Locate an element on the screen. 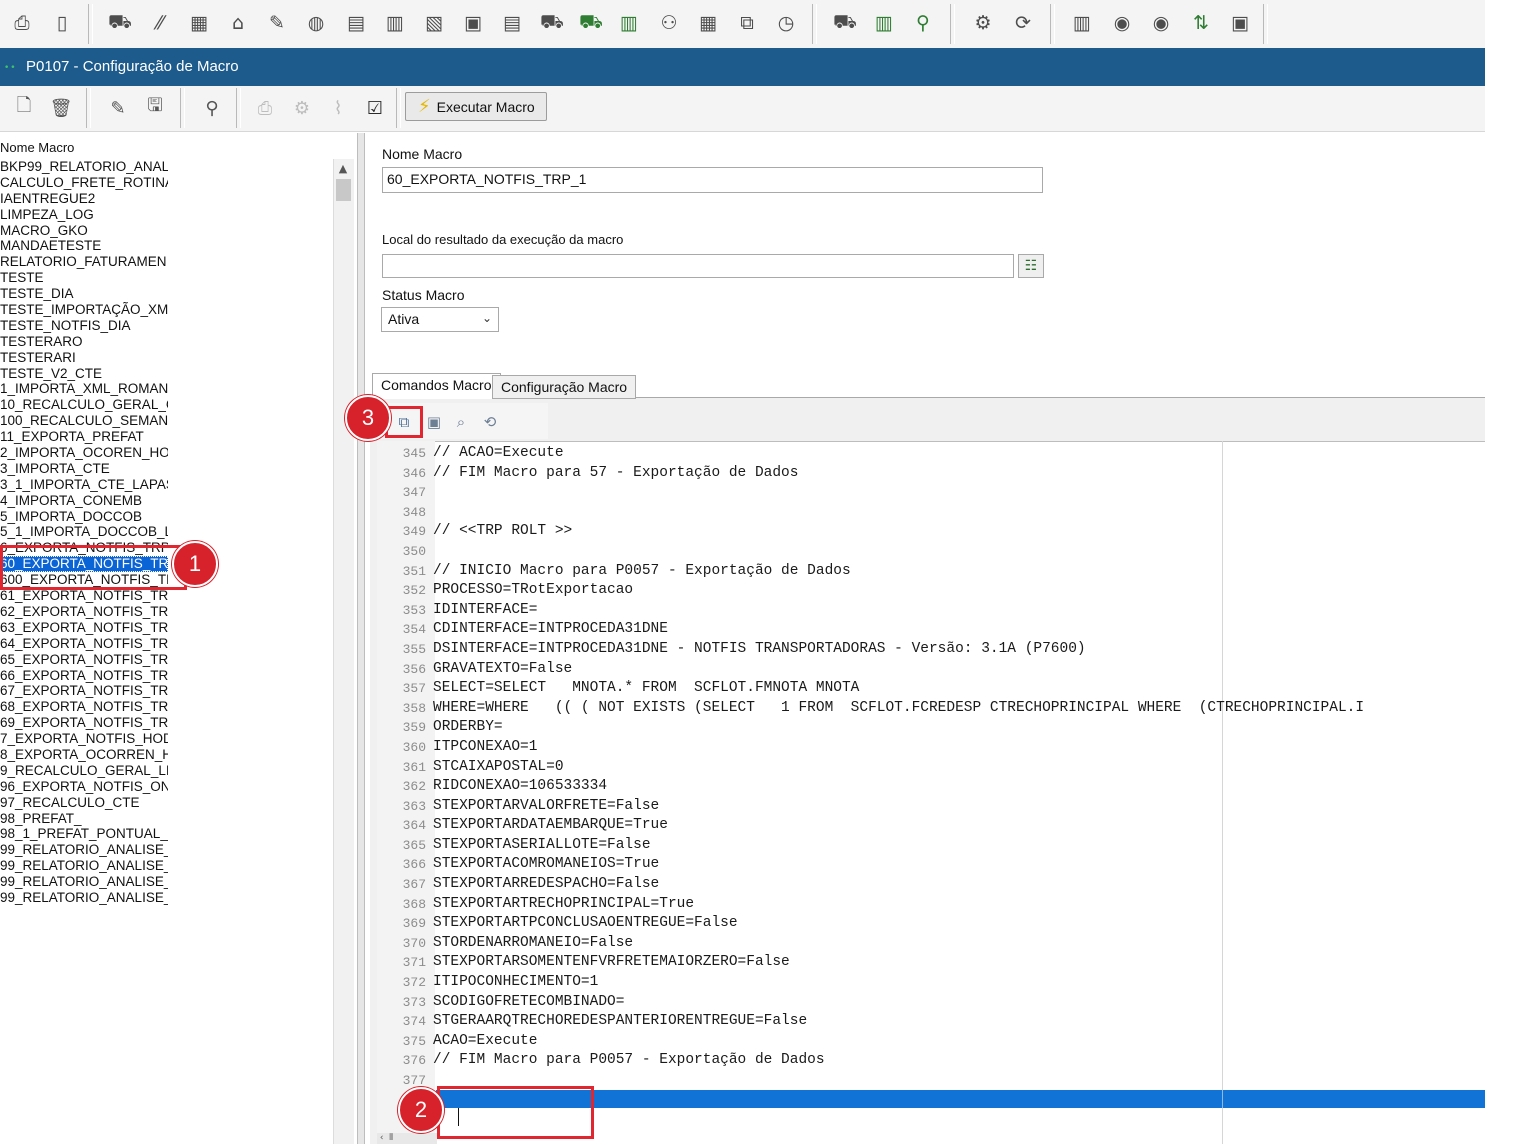  result-location-input is located at coordinates (698, 266).